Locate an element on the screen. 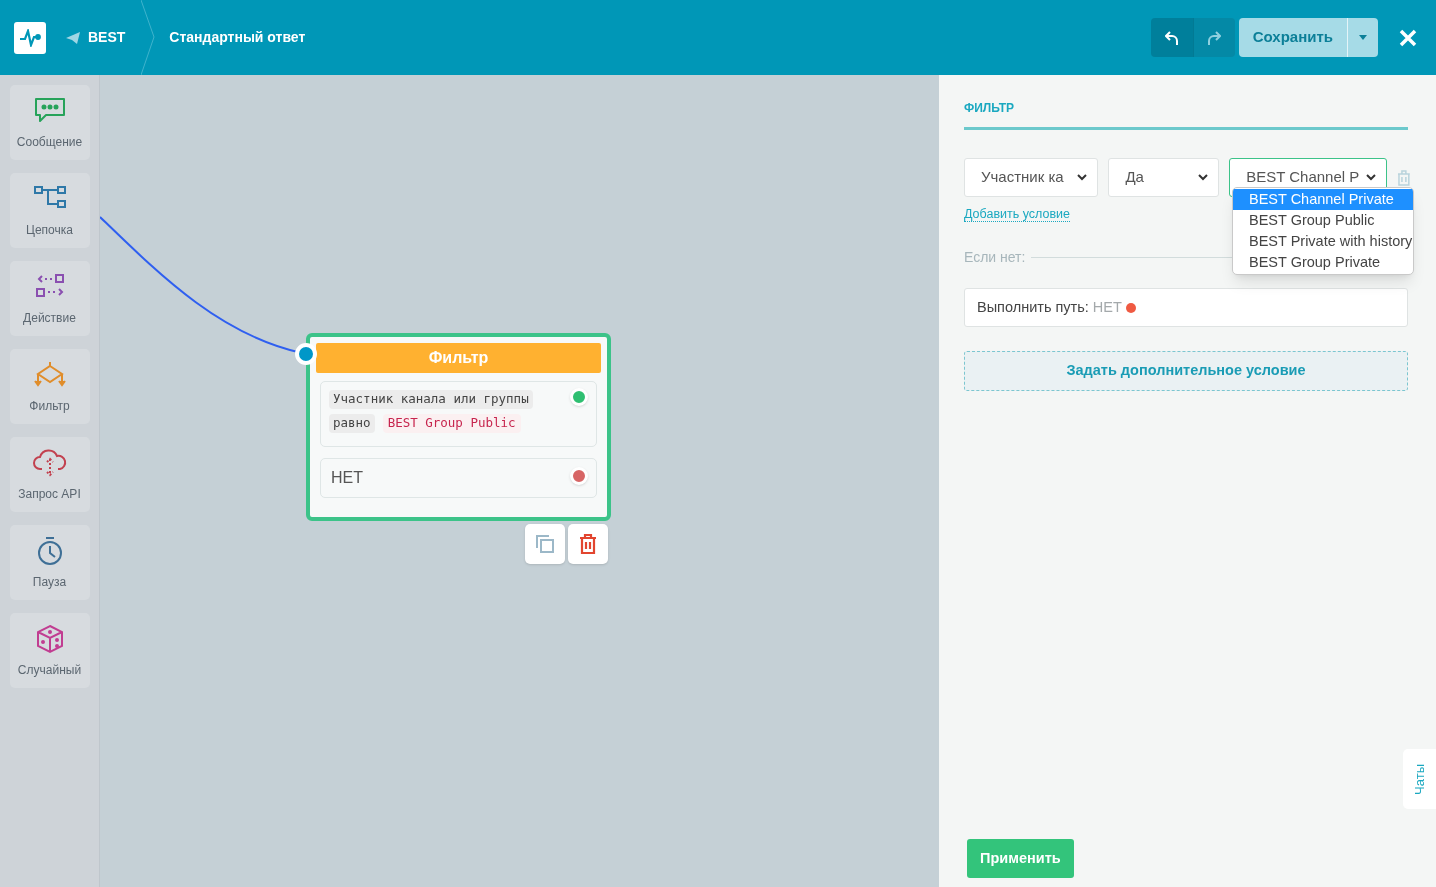  add-condition-link: Добавить условие is located at coordinates (1017, 214).